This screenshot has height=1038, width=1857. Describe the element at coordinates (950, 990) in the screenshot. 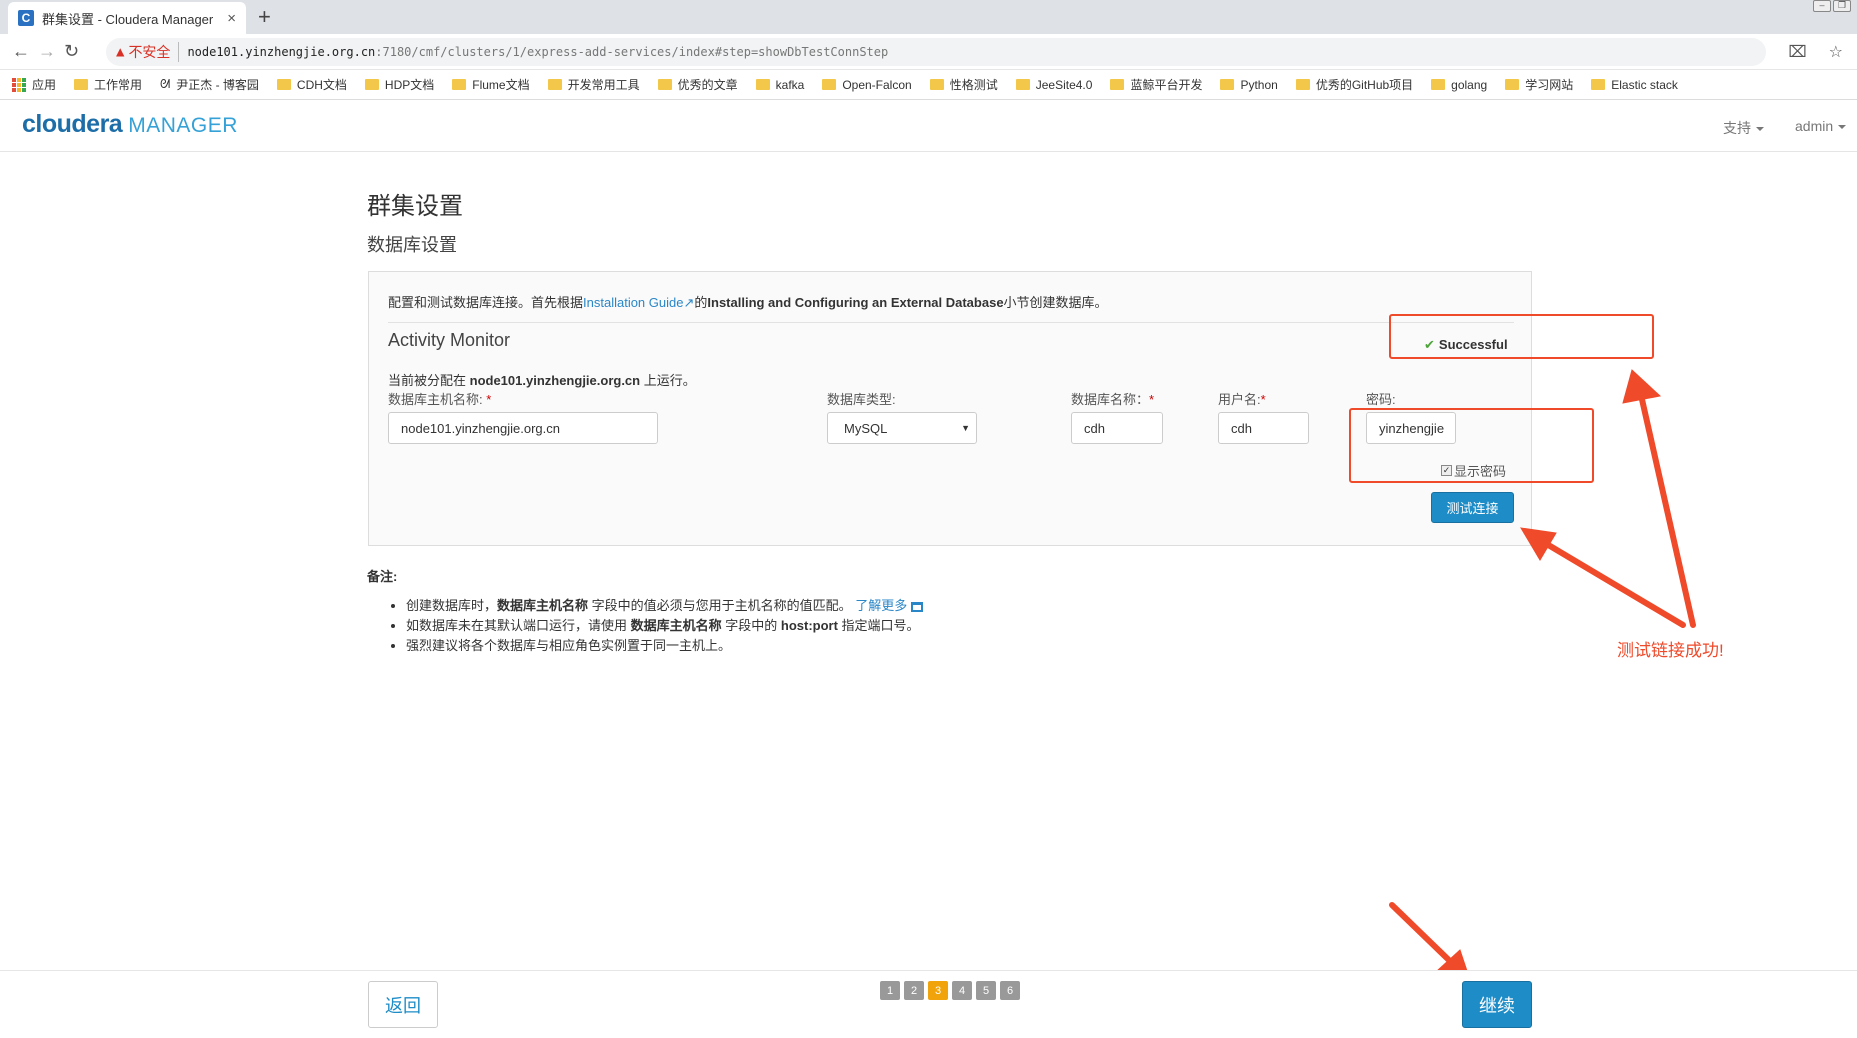

I see `wizard-steps: 1 2 3 4 5 6` at that location.